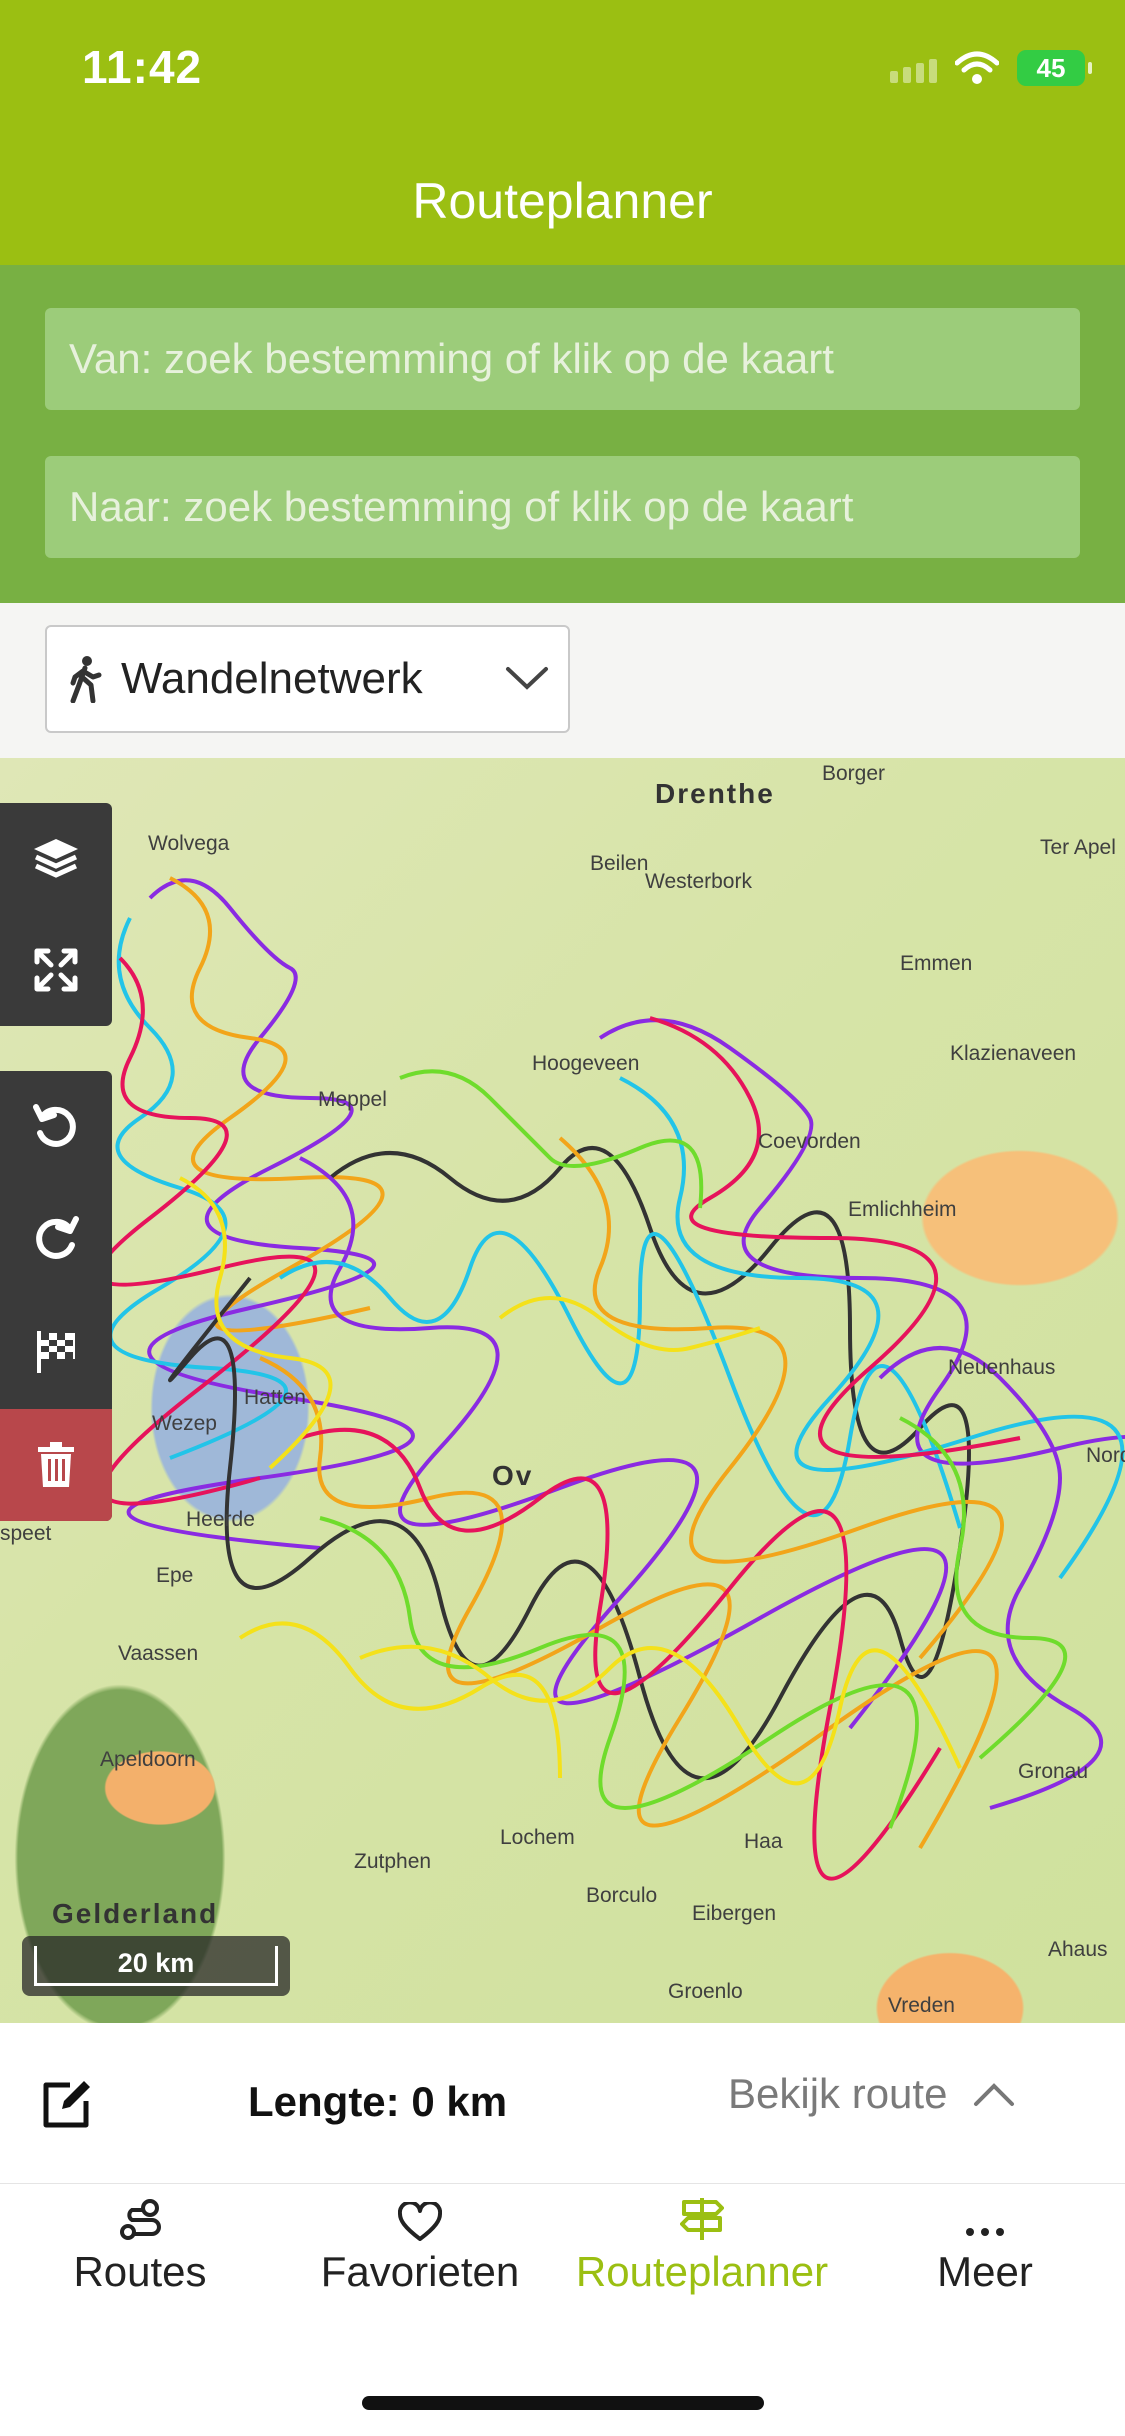  Describe the element at coordinates (563, 2403) in the screenshot. I see `home-indicator` at that location.